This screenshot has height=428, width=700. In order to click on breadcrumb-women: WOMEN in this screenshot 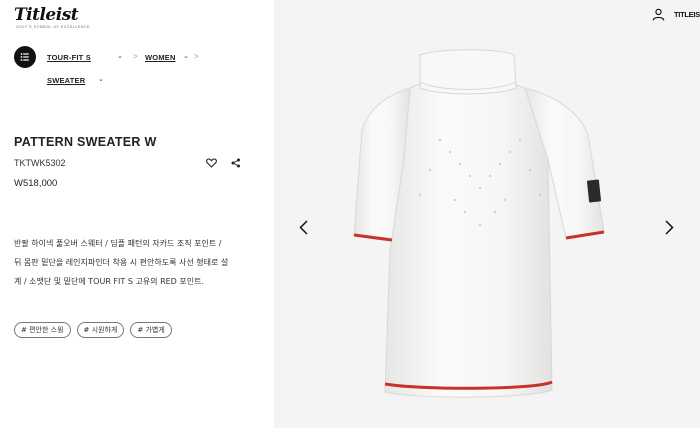, I will do `click(160, 57)`.